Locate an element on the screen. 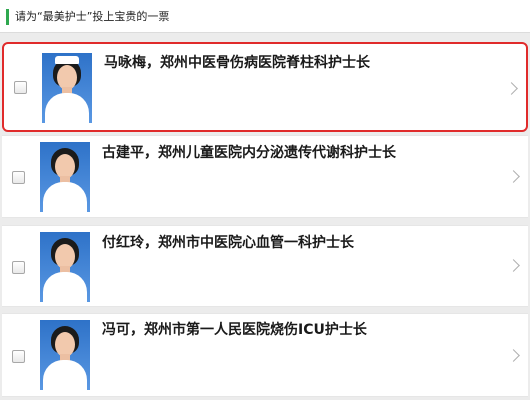 The height and width of the screenshot is (400, 530). vote-header: 请为“最美护士”投上宝贵的一票 is located at coordinates (265, 16).